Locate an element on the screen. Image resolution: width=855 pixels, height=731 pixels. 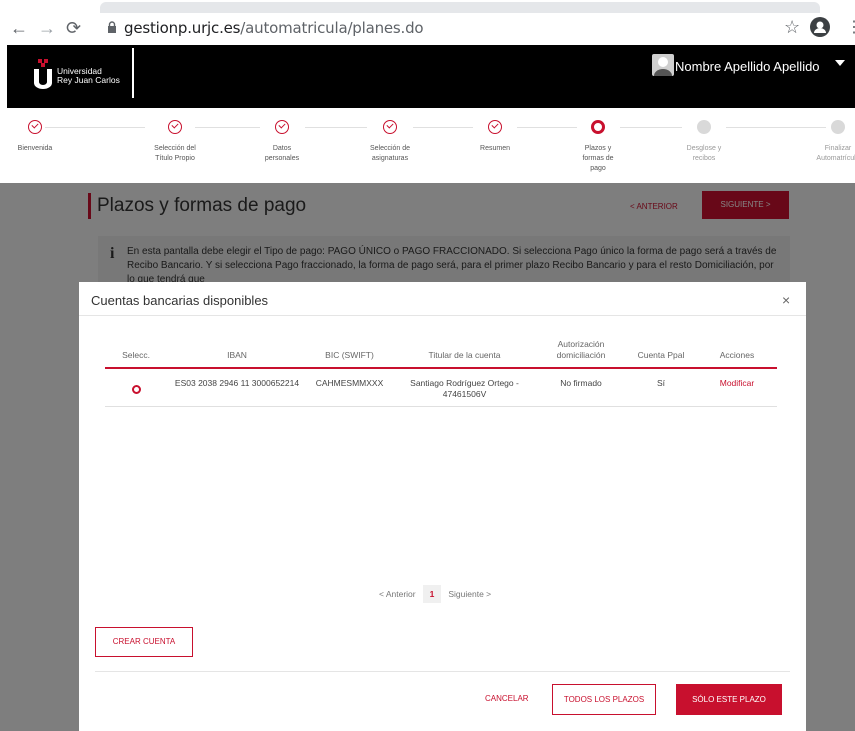
user-name: Nombre Apellido Apellido is located at coordinates (747, 66).